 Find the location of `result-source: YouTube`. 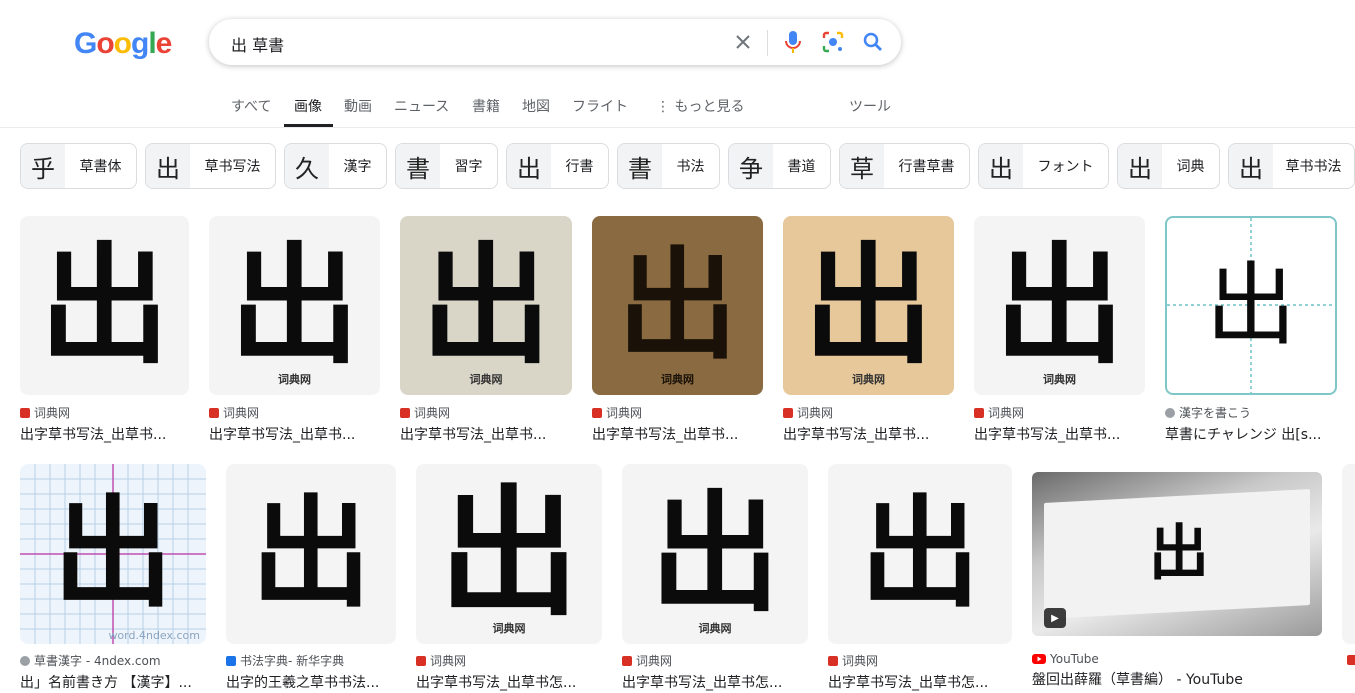

result-source: YouTube is located at coordinates (1177, 659).